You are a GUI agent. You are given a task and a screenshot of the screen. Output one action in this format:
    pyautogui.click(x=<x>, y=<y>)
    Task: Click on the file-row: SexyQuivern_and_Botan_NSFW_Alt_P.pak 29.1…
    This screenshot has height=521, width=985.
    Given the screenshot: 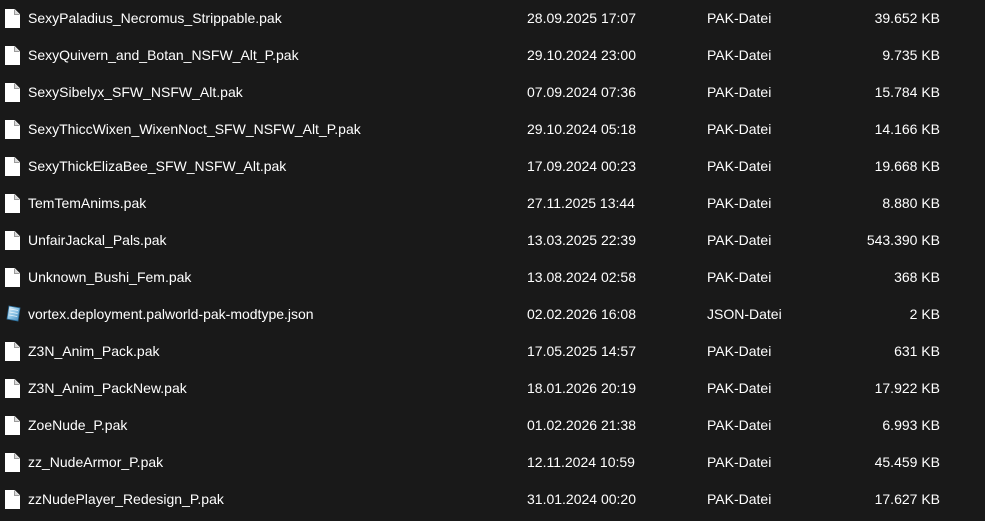 What is the action you would take?
    pyautogui.click(x=492, y=55)
    